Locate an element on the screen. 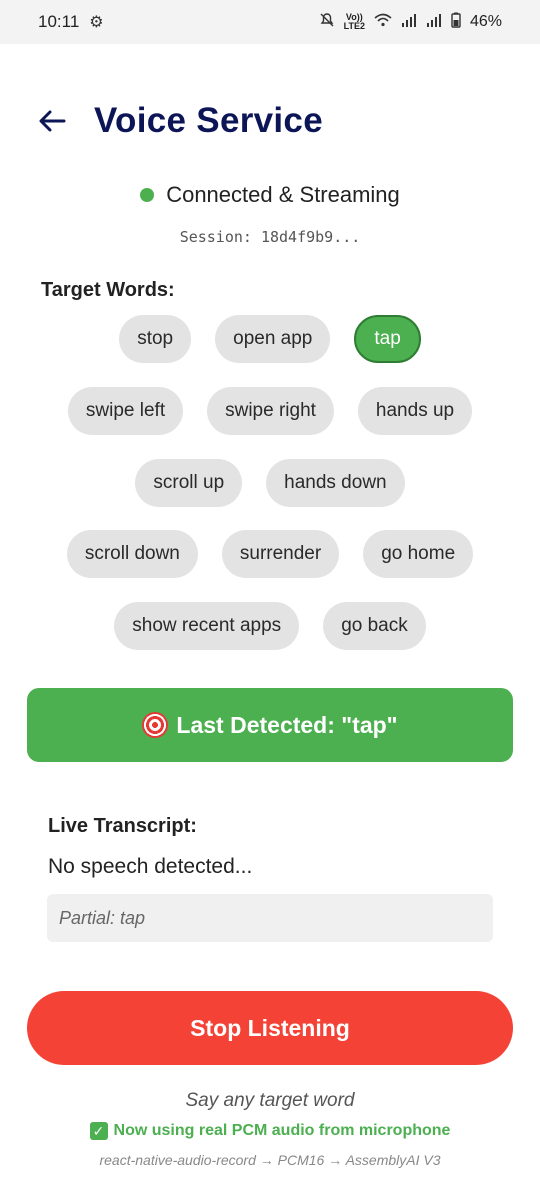  check-icon: ✓ is located at coordinates (98, 1131).